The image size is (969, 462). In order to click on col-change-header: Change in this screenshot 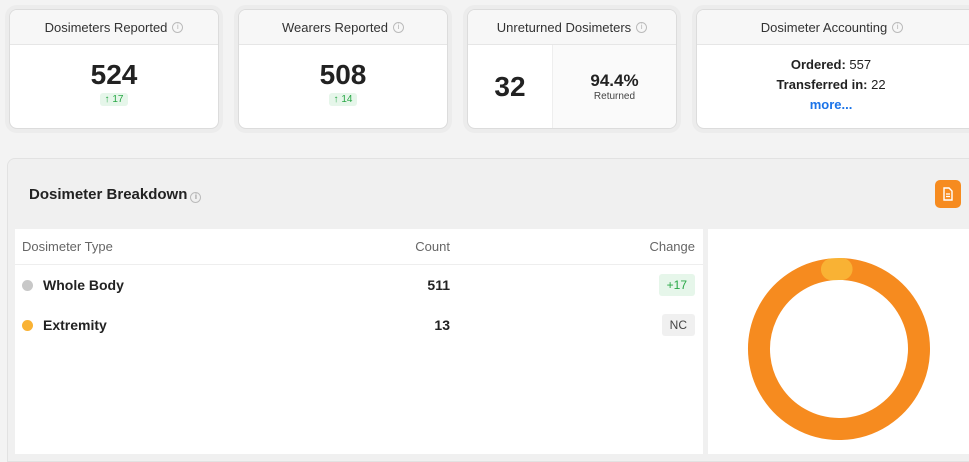, I will do `click(576, 246)`.